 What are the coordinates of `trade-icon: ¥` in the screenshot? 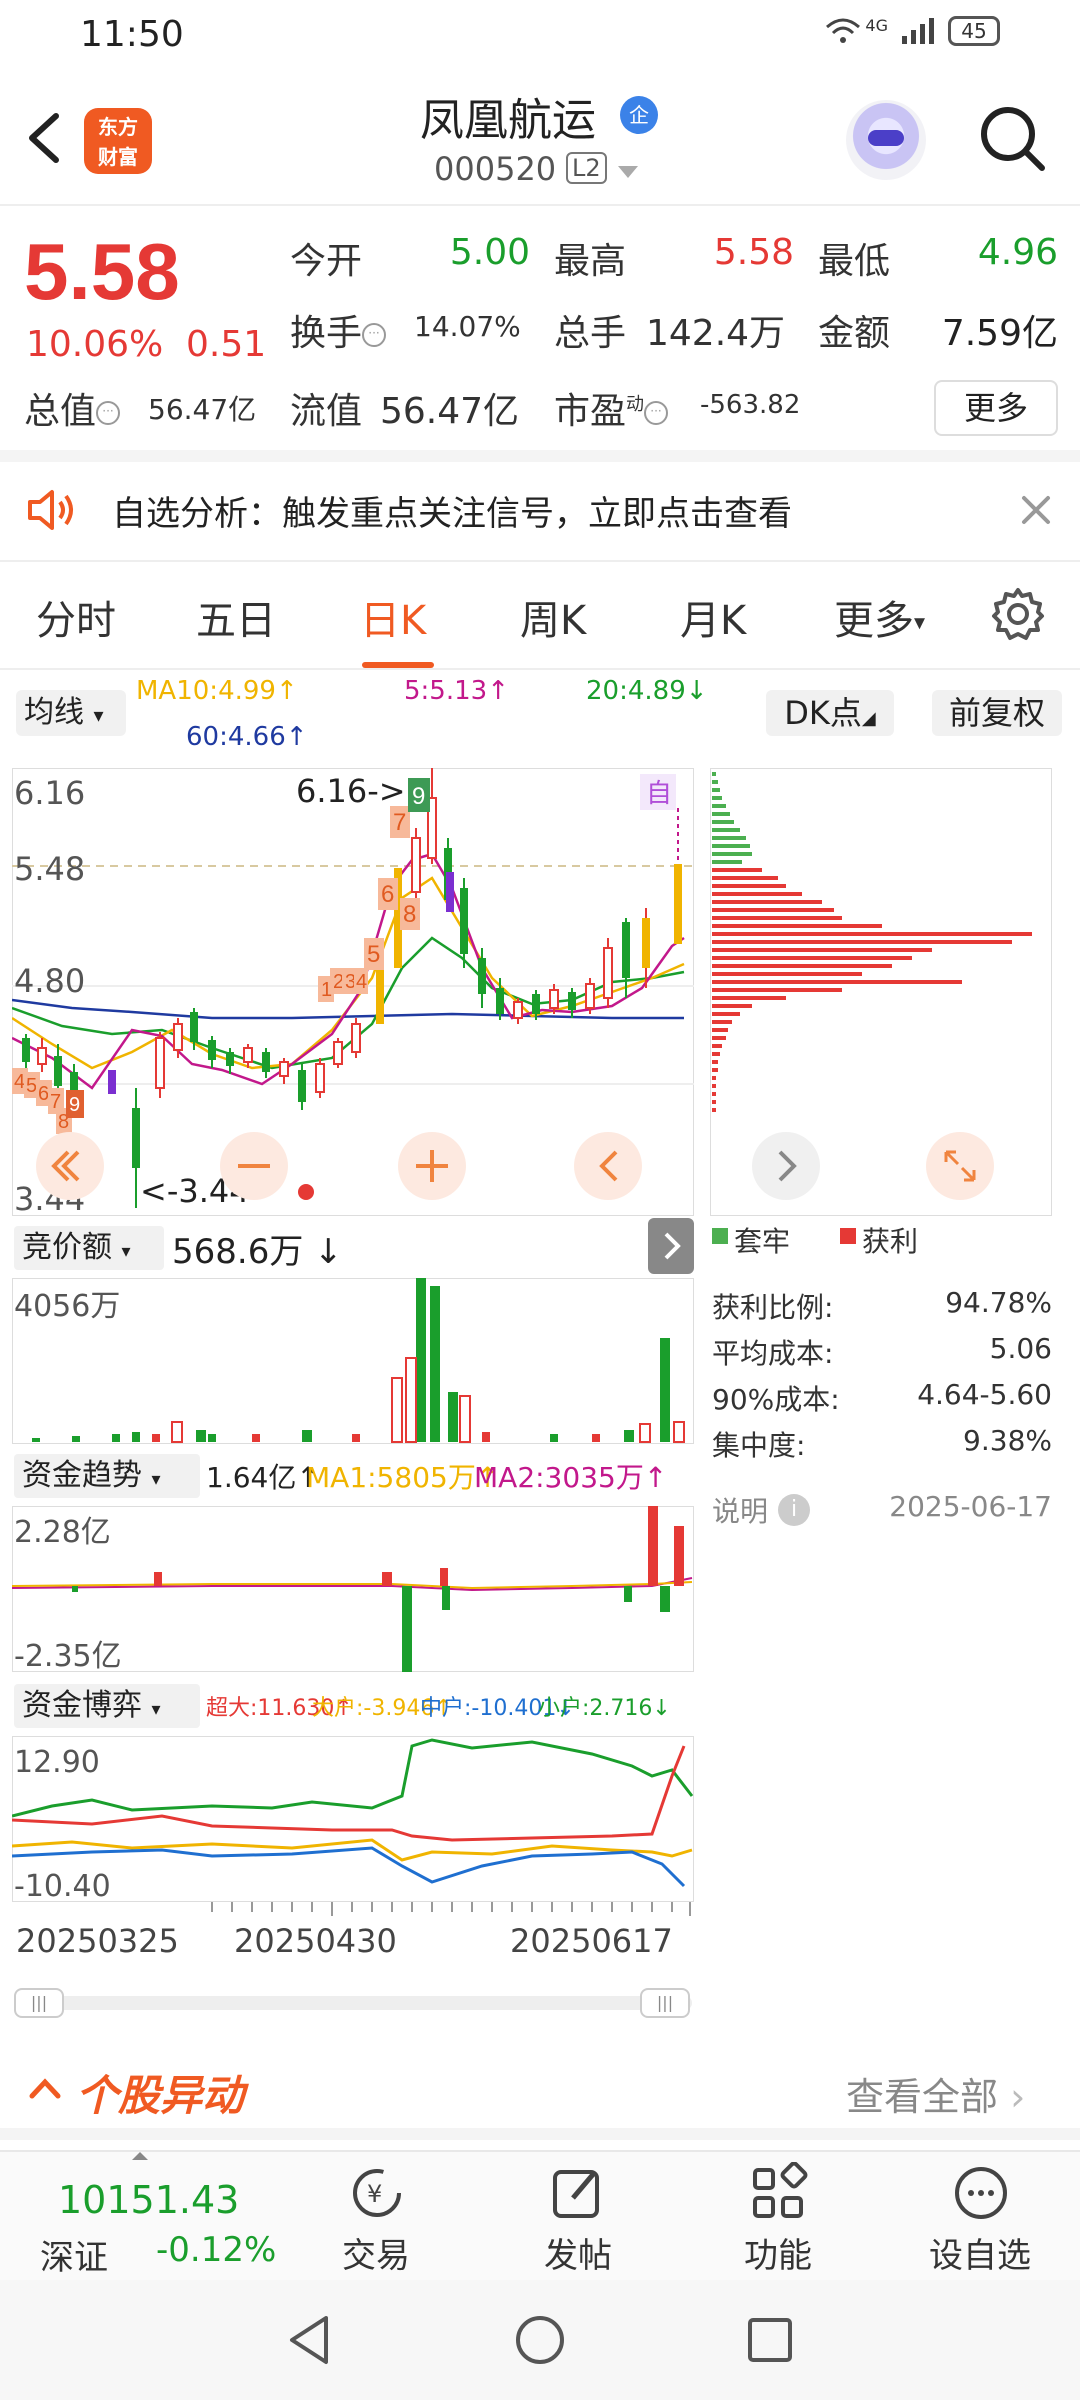 It's located at (377, 2193).